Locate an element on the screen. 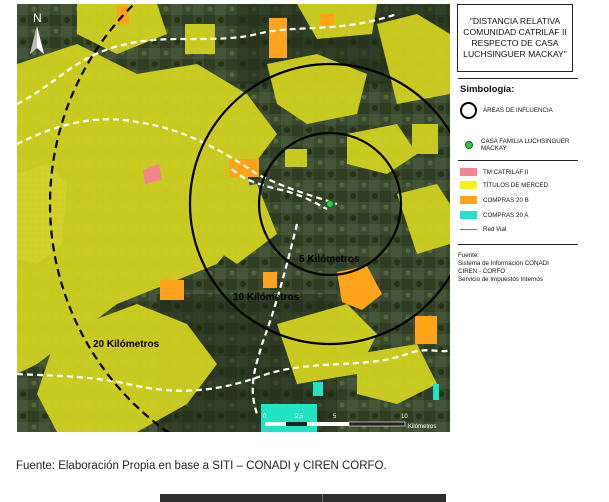 Image resolution: width=609 pixels, height=502 pixels. titulos-swatch is located at coordinates (468, 185).